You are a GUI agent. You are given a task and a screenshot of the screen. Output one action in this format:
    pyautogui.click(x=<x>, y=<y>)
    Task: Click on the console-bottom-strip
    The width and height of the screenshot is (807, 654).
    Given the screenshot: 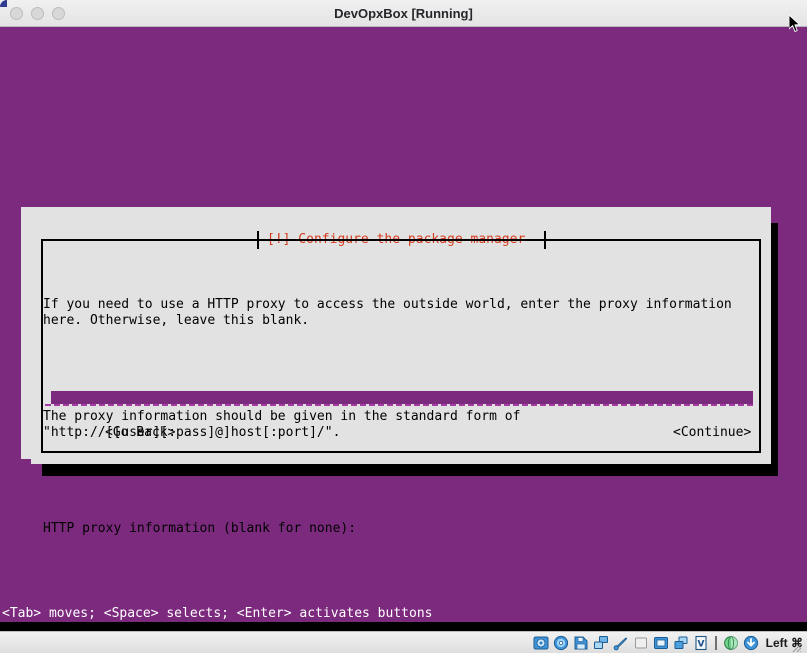 What is the action you would take?
    pyautogui.click(x=403, y=626)
    